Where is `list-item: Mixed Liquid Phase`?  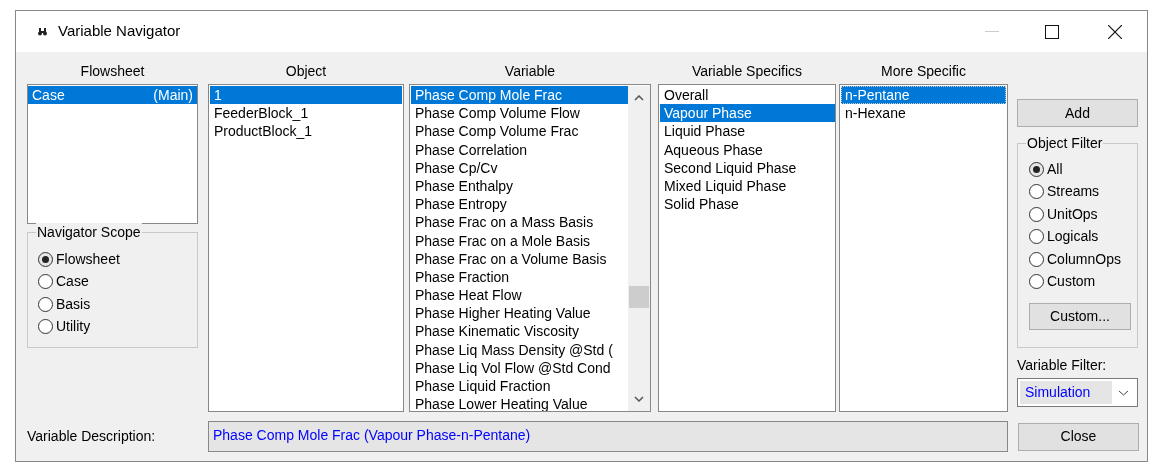 list-item: Mixed Liquid Phase is located at coordinates (747, 186).